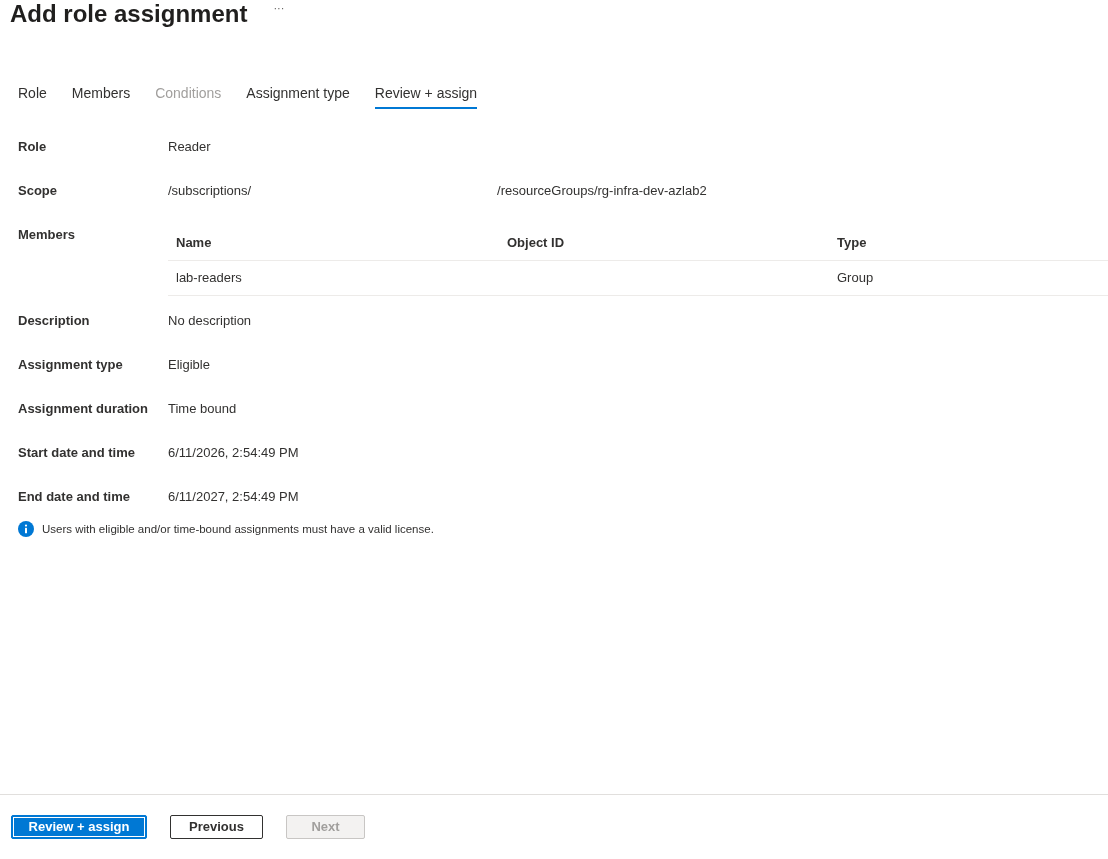  Describe the element at coordinates (233, 453) in the screenshot. I see `field-value: 6/11/2026, 2:54:49 PM` at that location.